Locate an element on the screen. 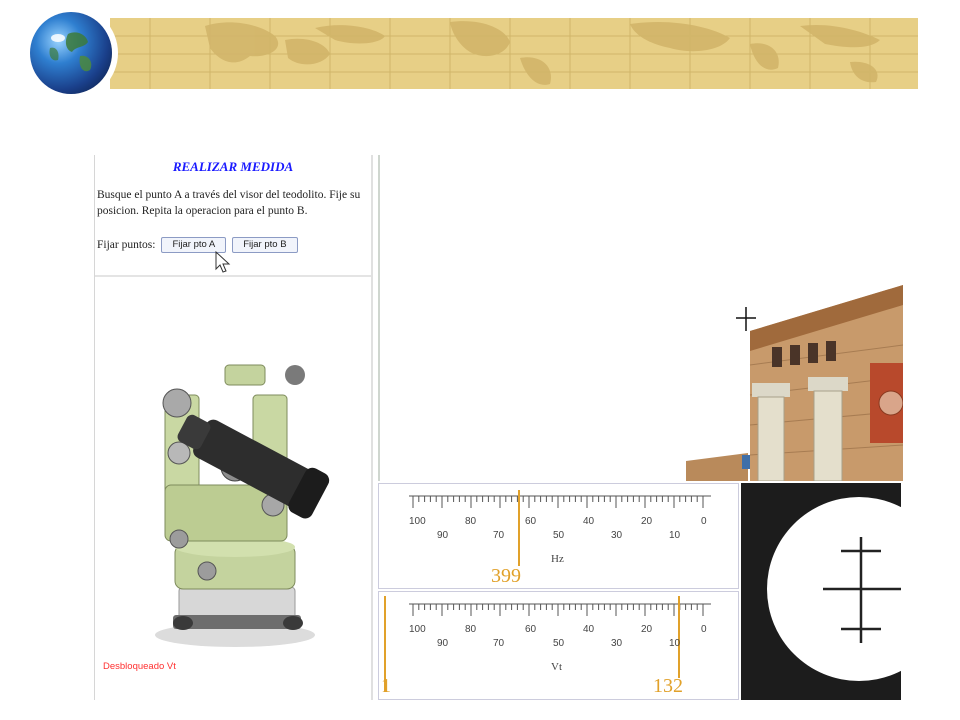 Image resolution: width=960 pixels, height=720 pixels. vt-tick-label: 80 is located at coordinates (471, 629).